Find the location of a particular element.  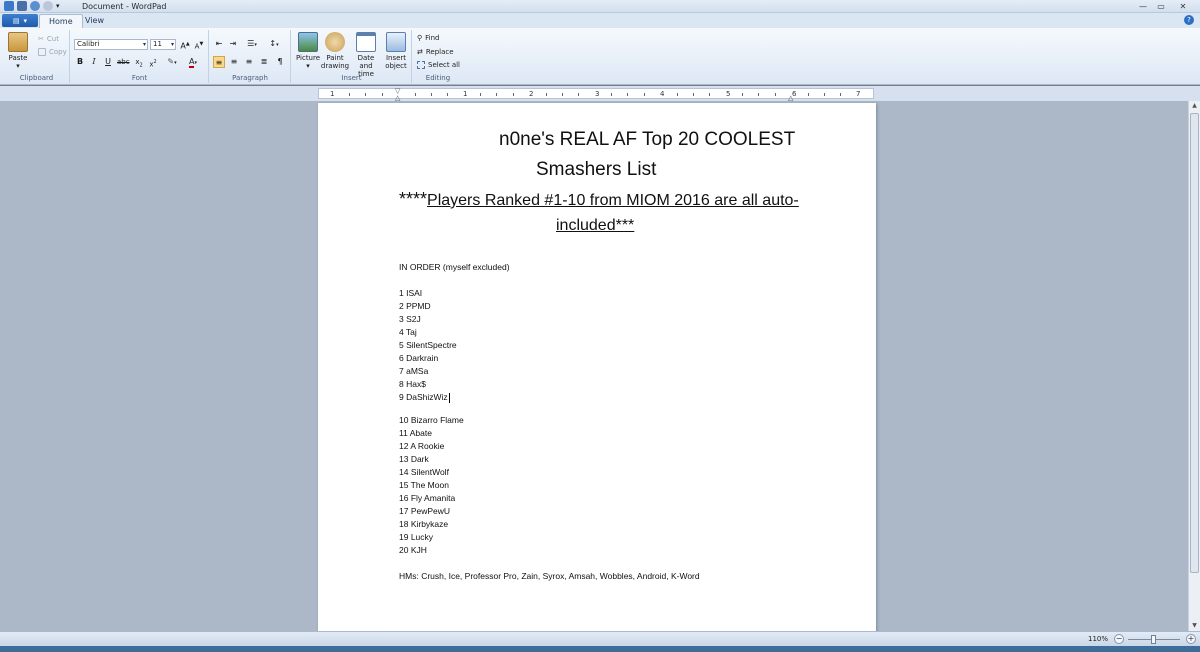

underline-button: U is located at coordinates (108, 62).